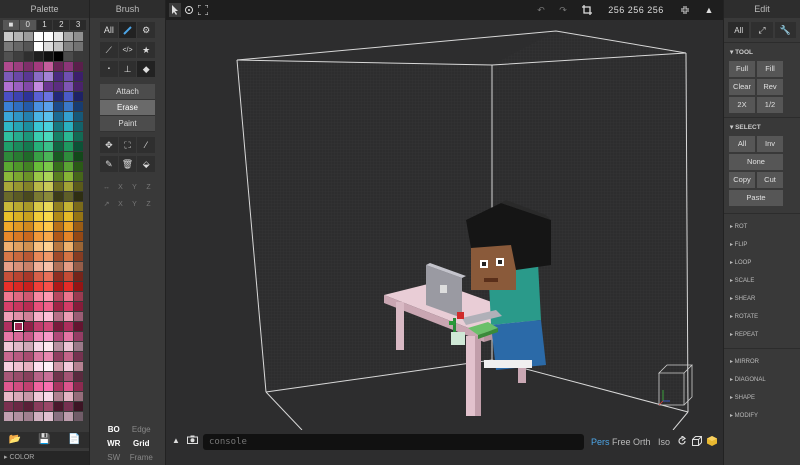  What do you see at coordinates (762, 416) in the screenshot?
I see `modify-section: ▸ MODIFY` at bounding box center [762, 416].